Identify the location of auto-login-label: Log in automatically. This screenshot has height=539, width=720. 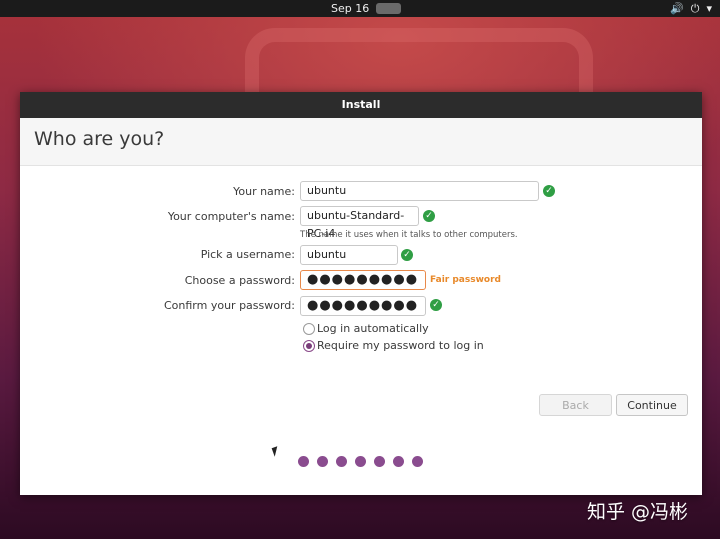
(373, 328).